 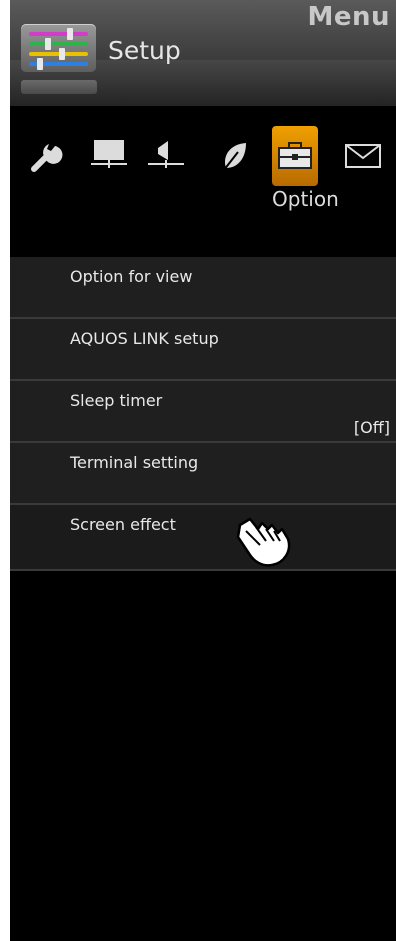 What do you see at coordinates (109, 156) in the screenshot?
I see `monitor-icon` at bounding box center [109, 156].